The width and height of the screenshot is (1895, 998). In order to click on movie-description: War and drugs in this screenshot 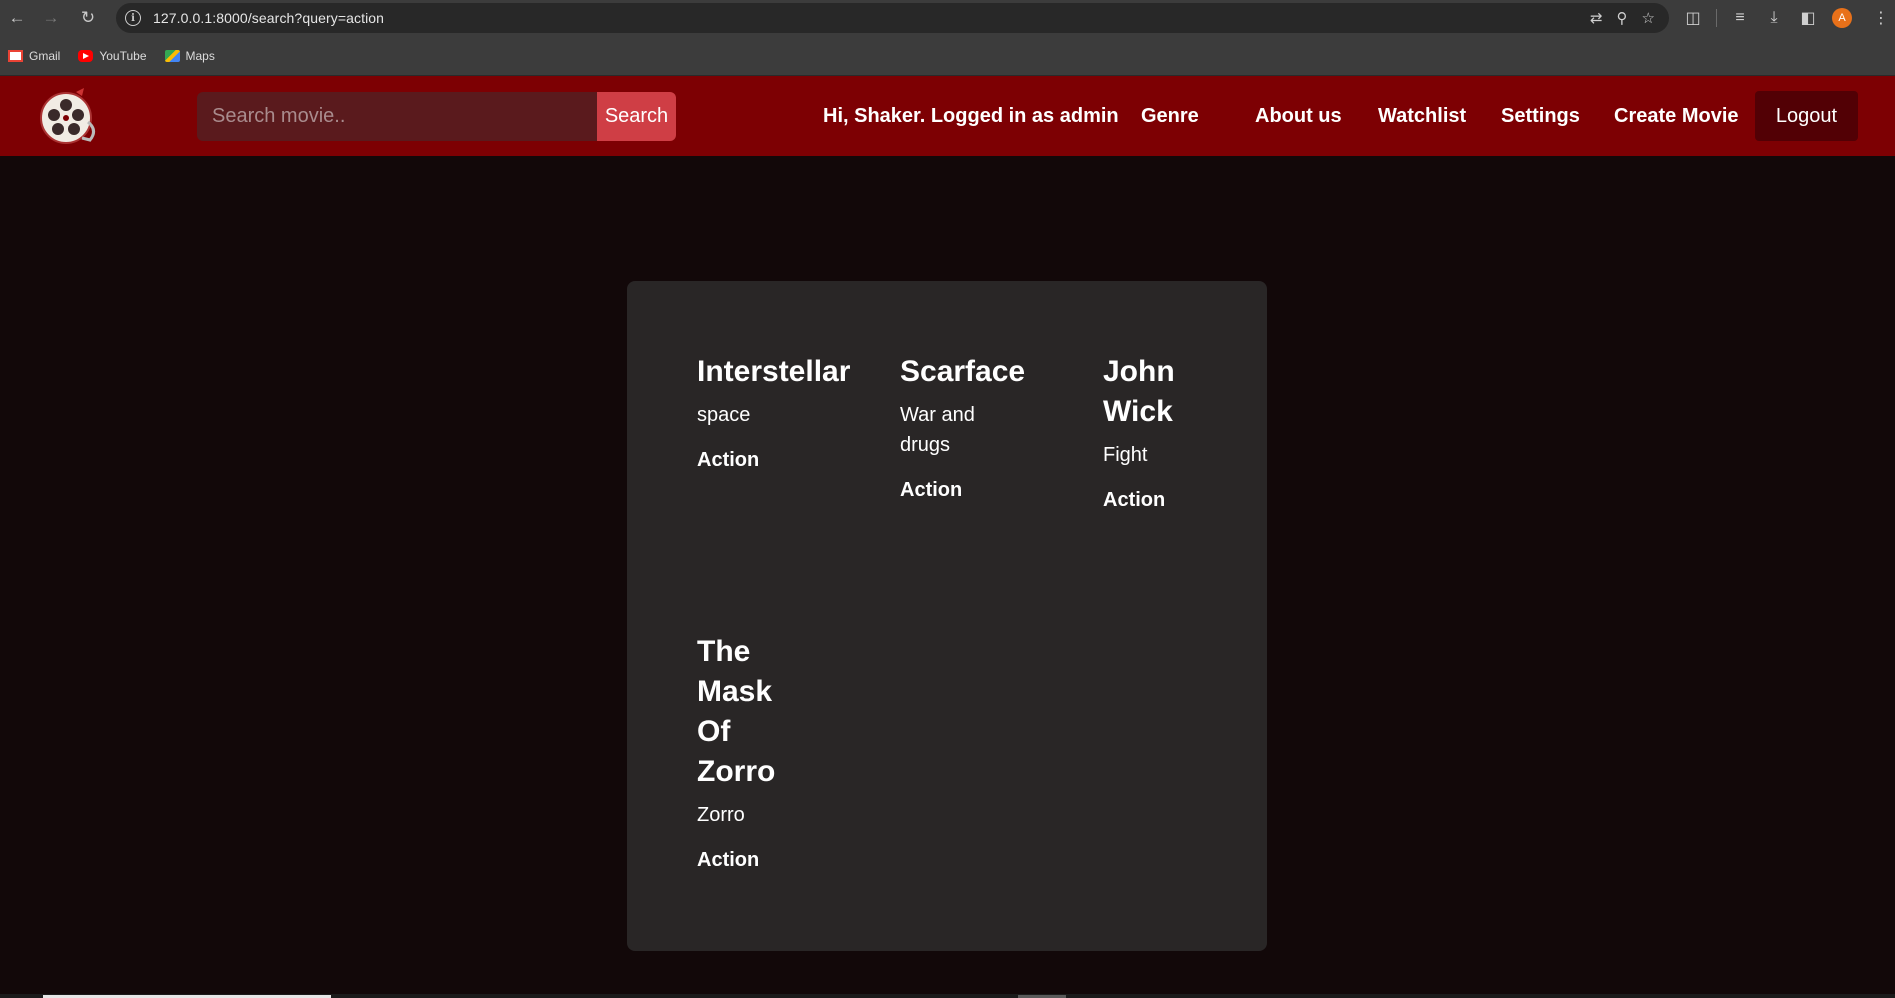, I will do `click(937, 430)`.